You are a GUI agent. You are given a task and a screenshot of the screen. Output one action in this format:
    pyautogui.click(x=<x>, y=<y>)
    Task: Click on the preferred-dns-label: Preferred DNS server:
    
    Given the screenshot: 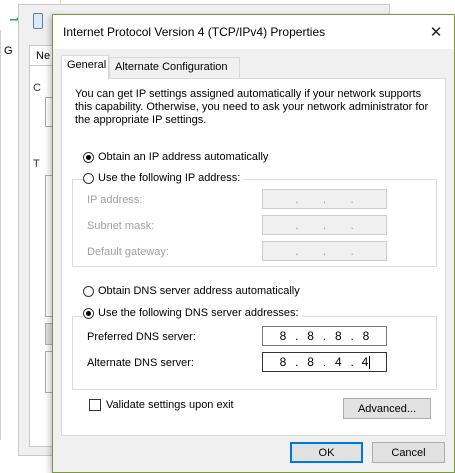 What is the action you would take?
    pyautogui.click(x=141, y=337)
    